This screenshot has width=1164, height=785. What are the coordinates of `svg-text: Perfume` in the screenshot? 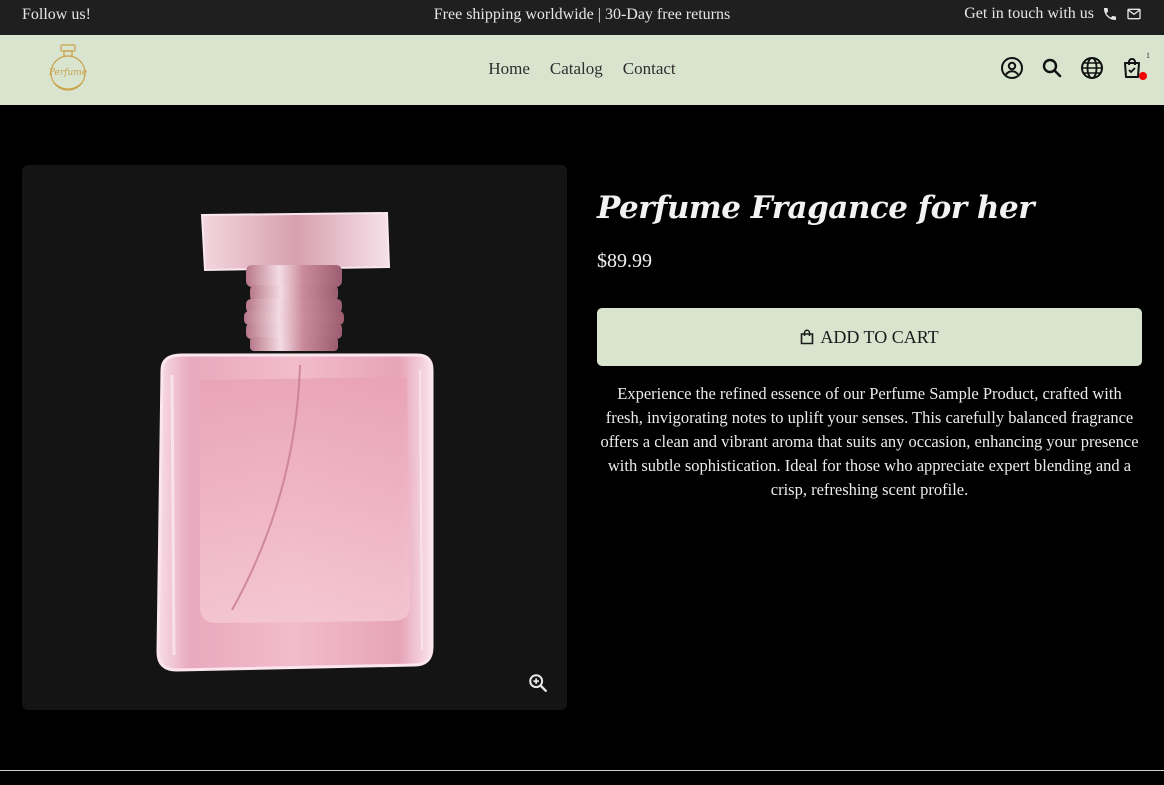 It's located at (67, 73).